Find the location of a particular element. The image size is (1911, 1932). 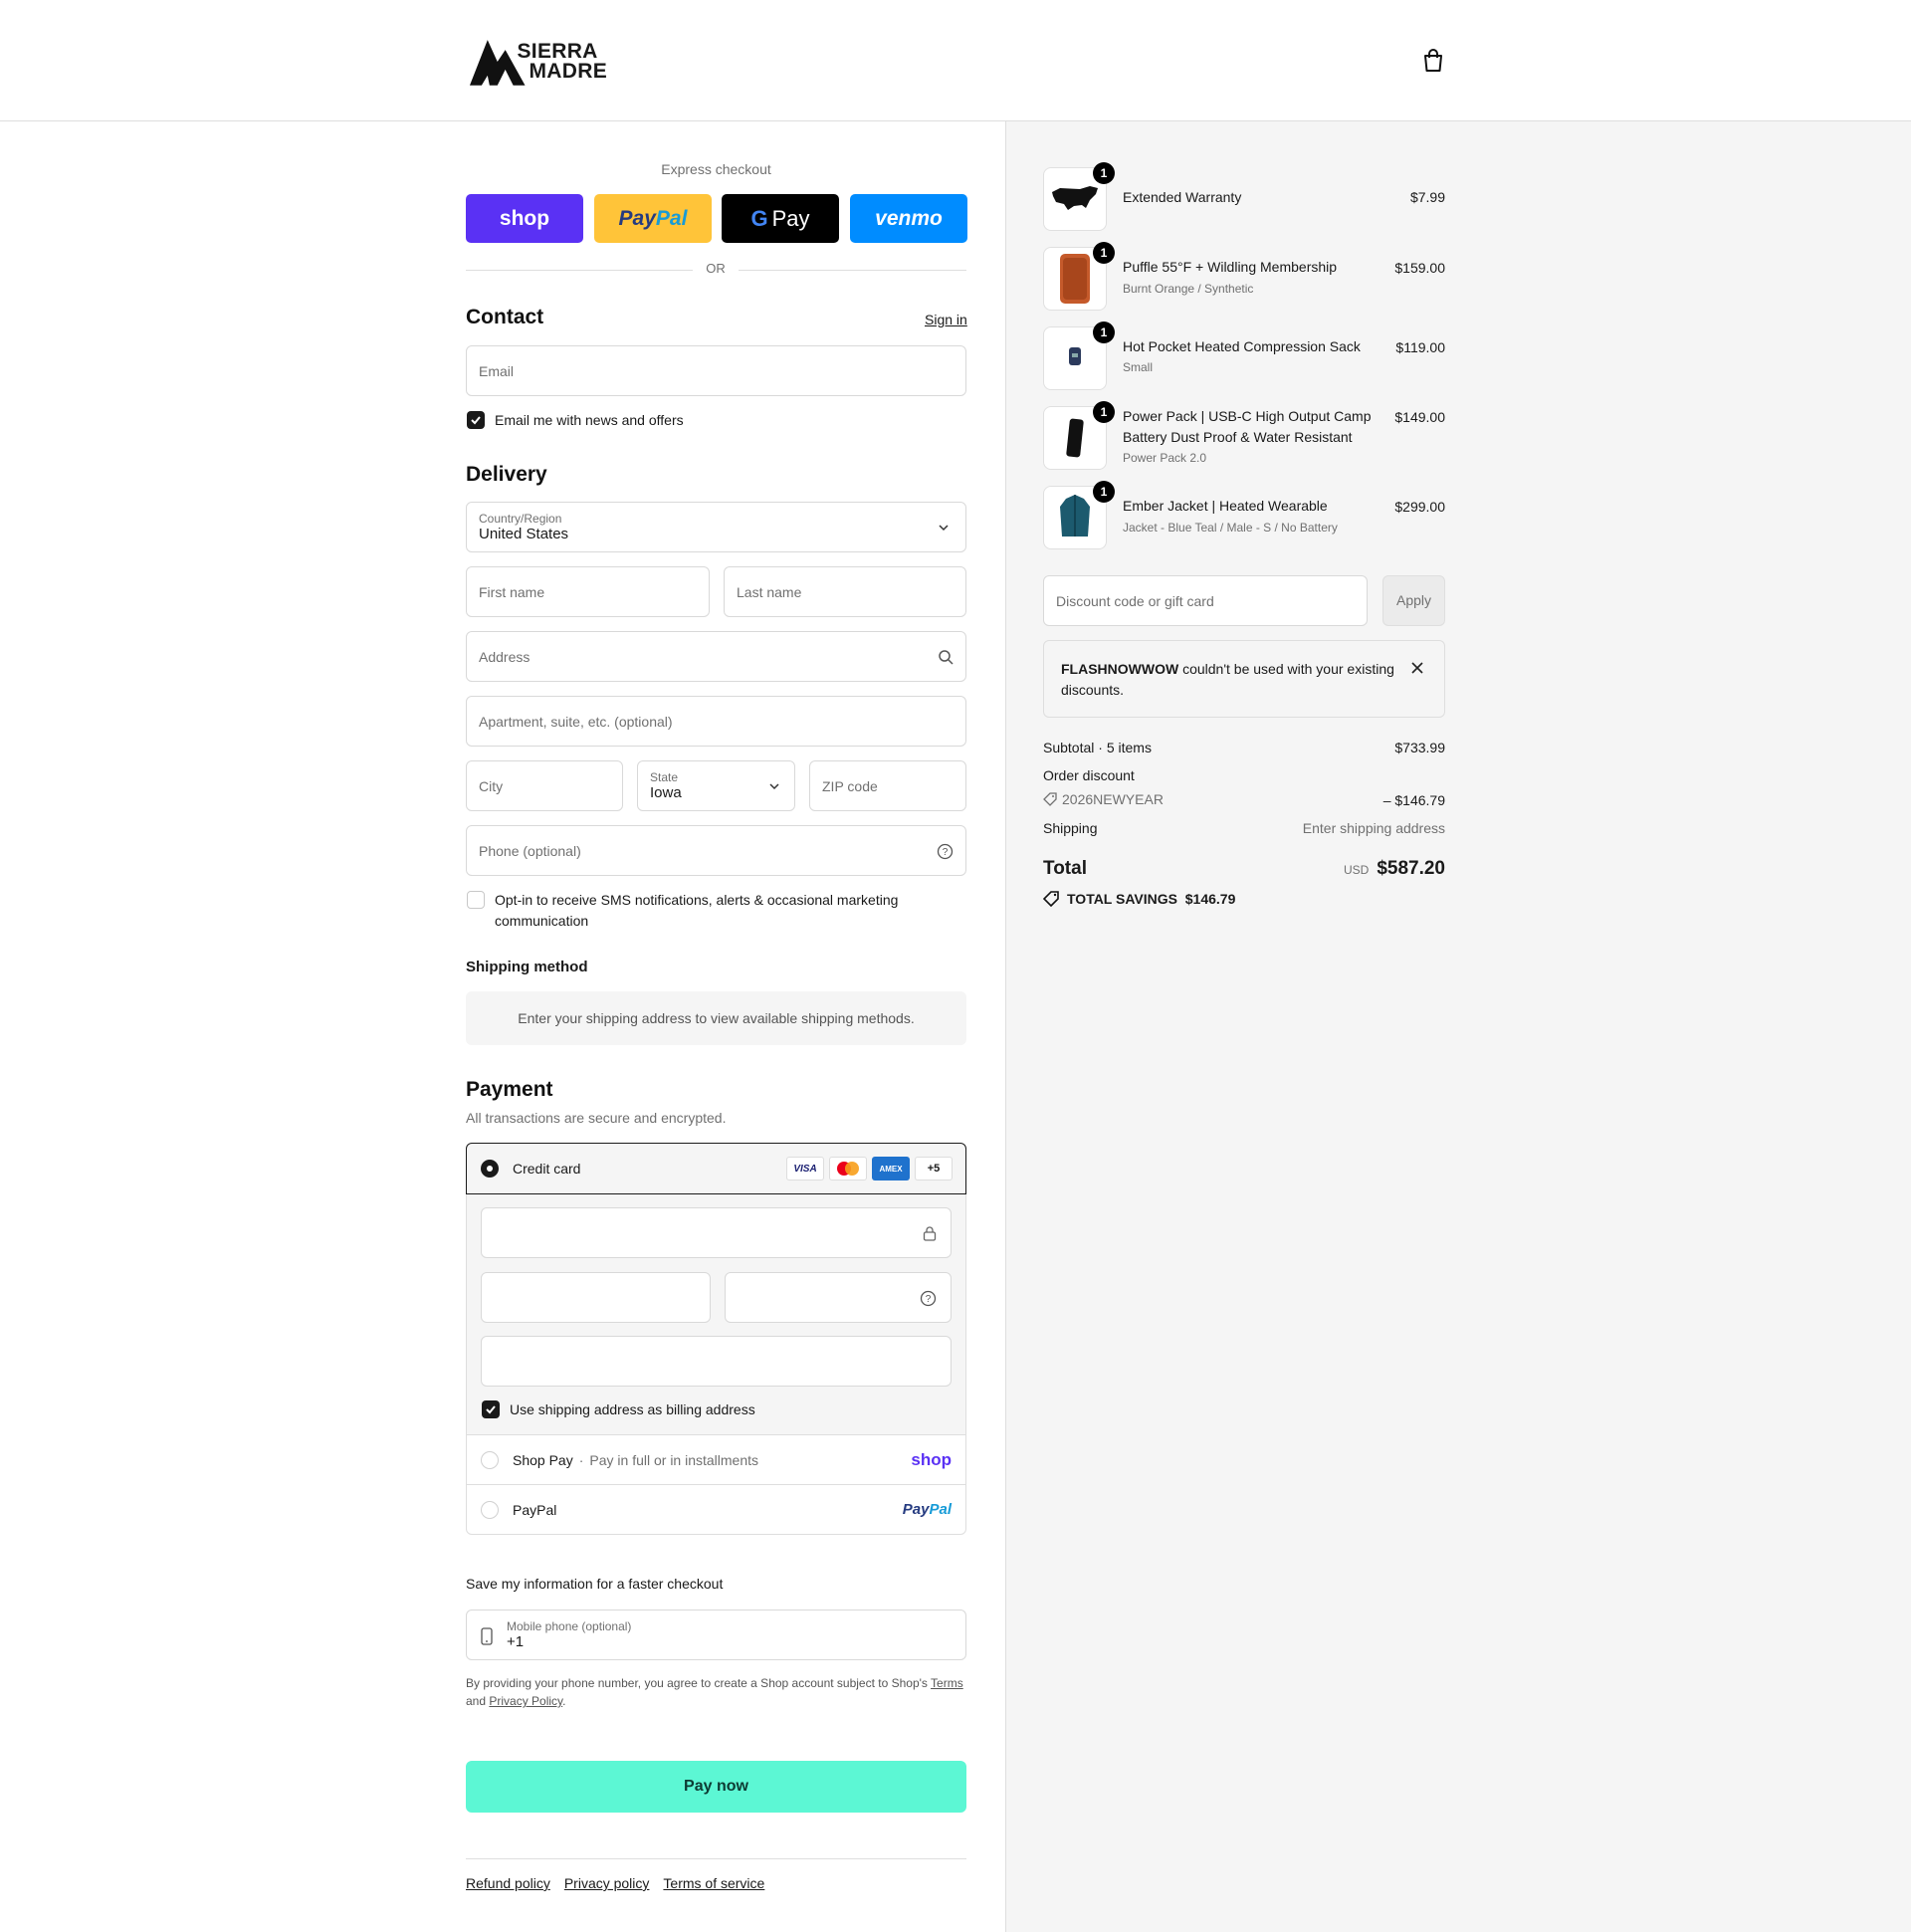

shop-pay-logo: shop is located at coordinates (931, 1459).